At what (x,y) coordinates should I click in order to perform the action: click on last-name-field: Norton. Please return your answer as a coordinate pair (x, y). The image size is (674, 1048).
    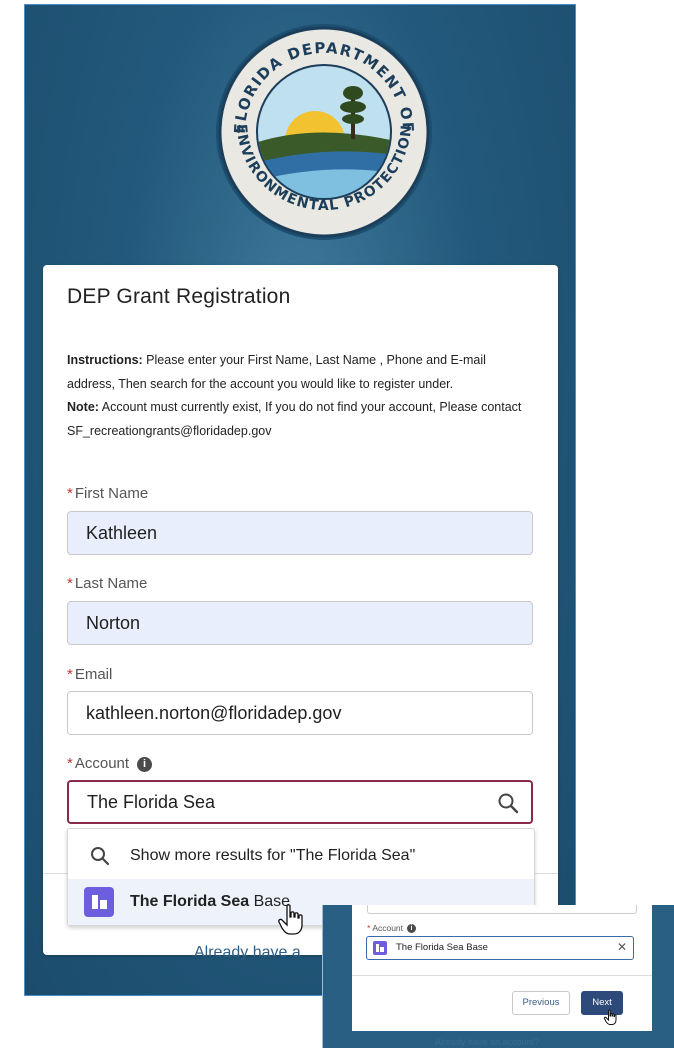
    Looking at the image, I should click on (300, 623).